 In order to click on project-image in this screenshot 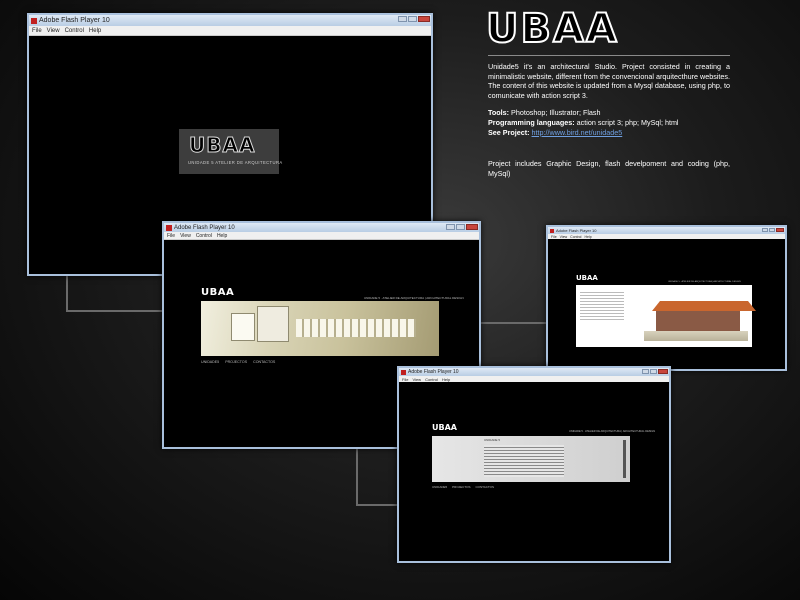, I will do `click(320, 328)`.